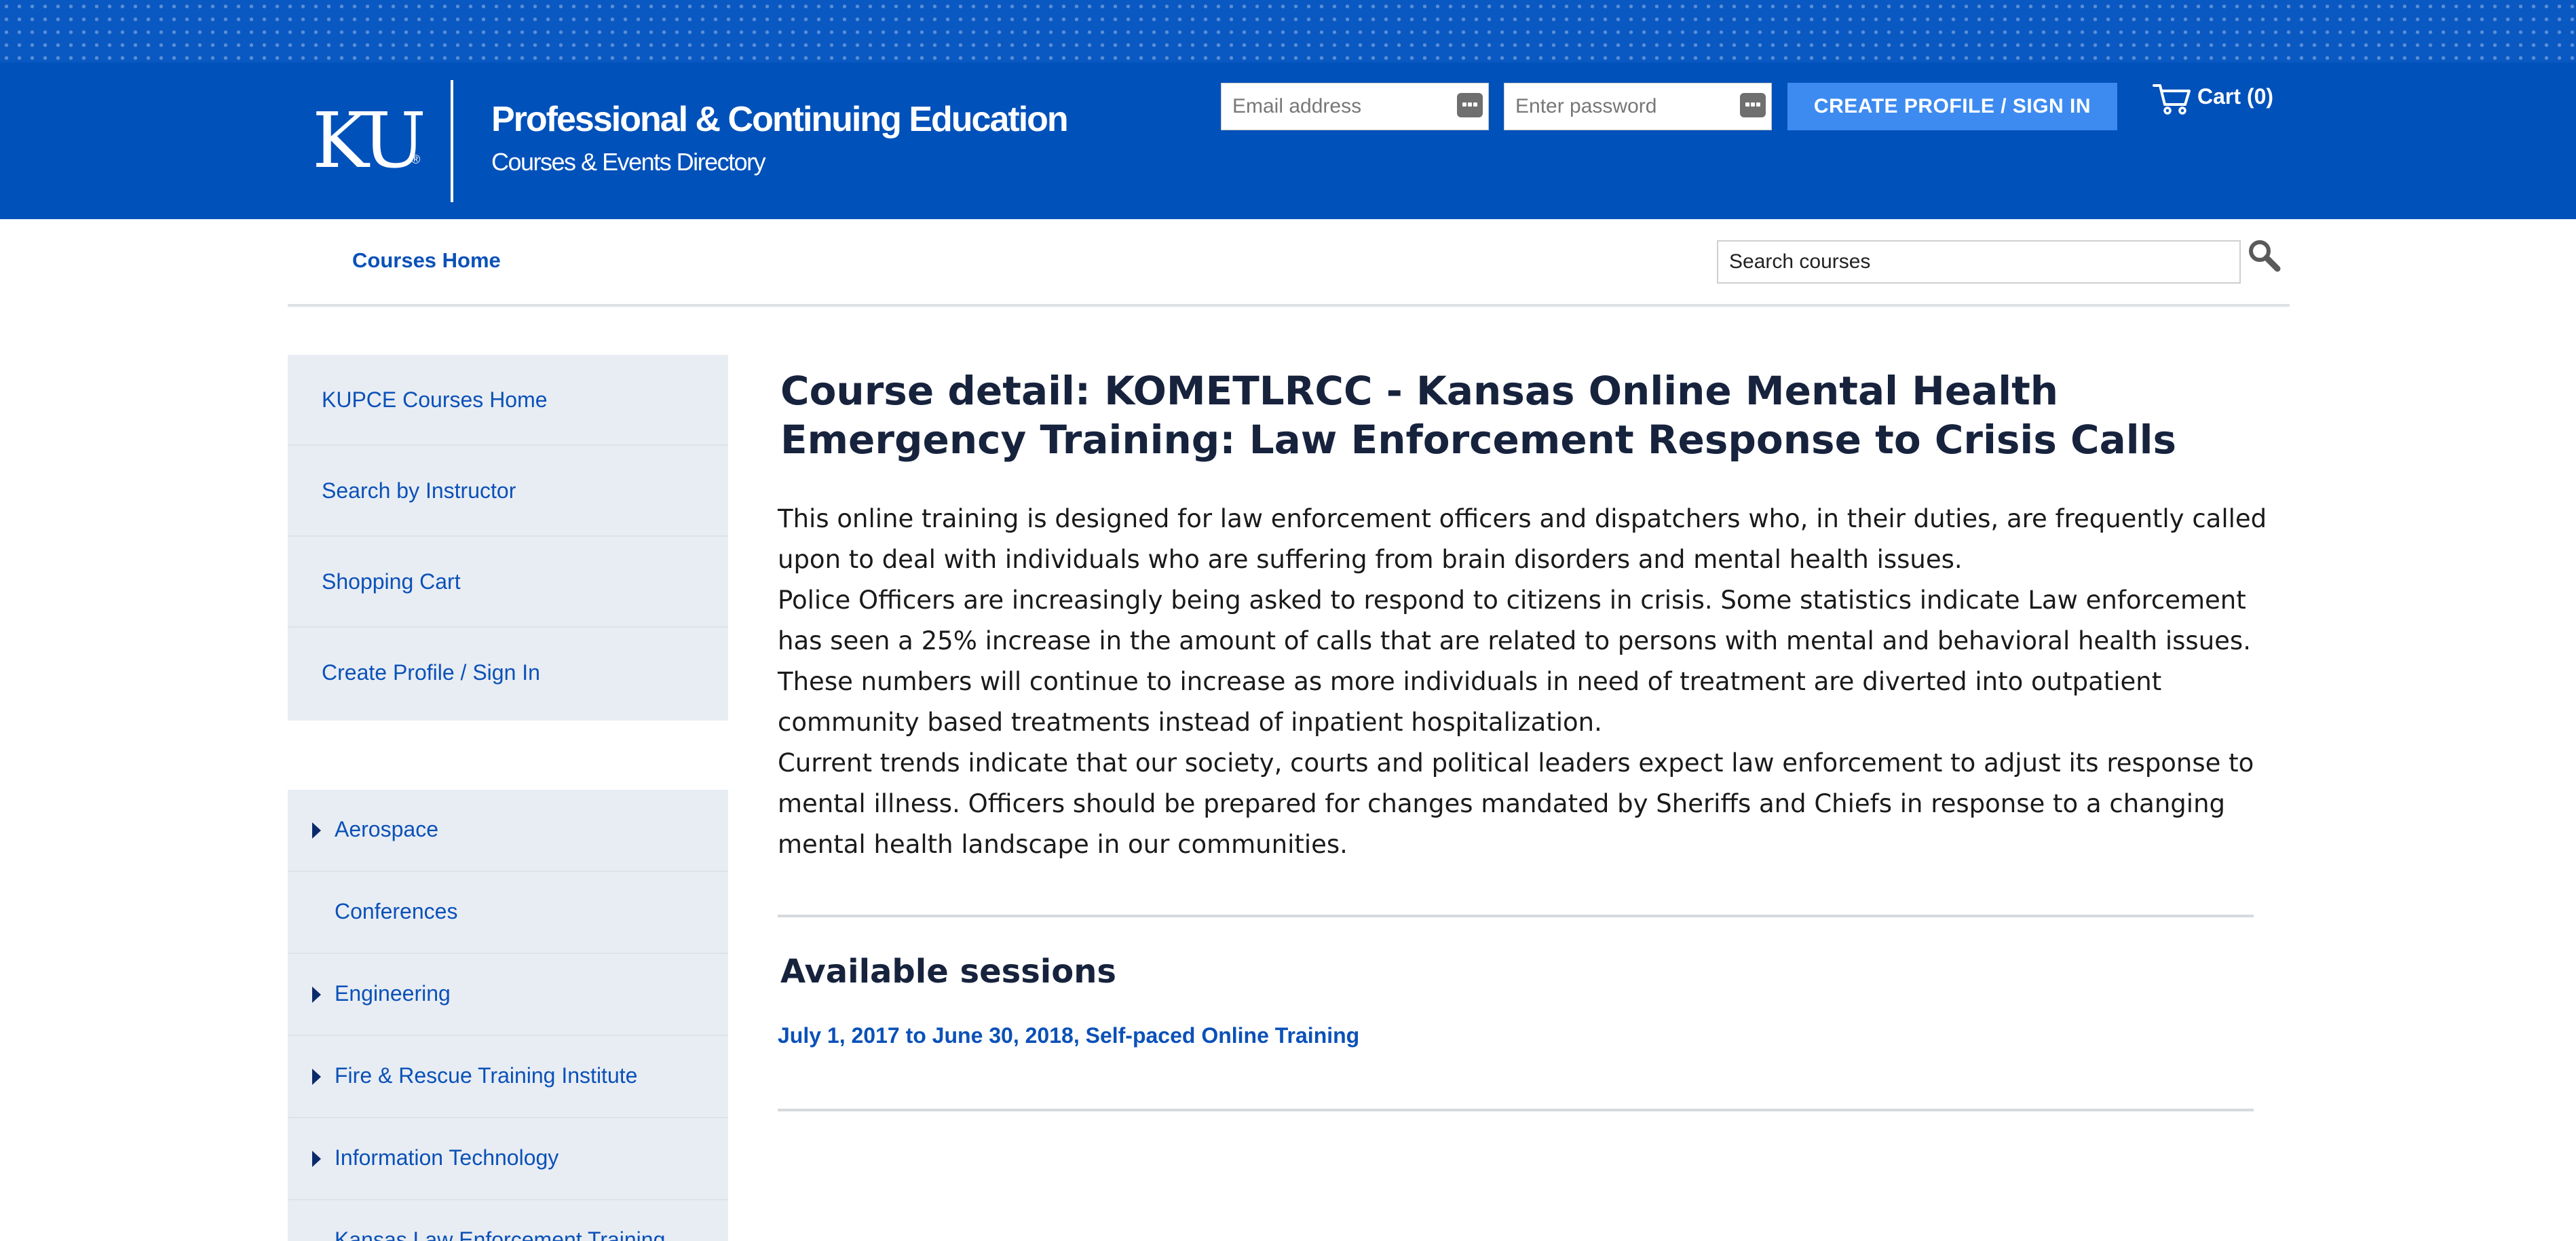 Image resolution: width=2576 pixels, height=1241 pixels. Describe the element at coordinates (1952, 106) in the screenshot. I see `create-profile-sign-in-button: CREATE PROFILE / SIGN IN` at that location.